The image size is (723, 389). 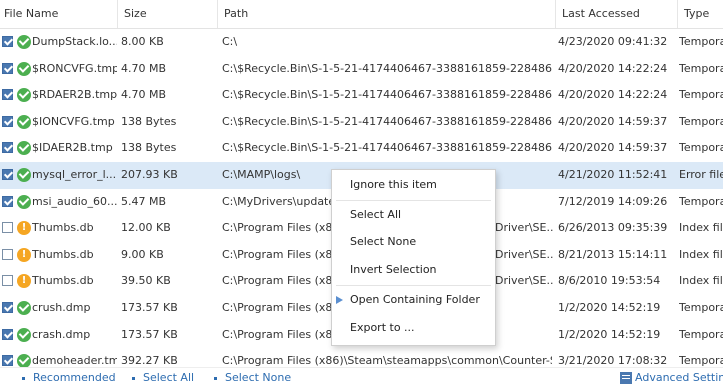 I want to click on file-name-cell: $RDAER2B.tmp, so click(x=74, y=95).